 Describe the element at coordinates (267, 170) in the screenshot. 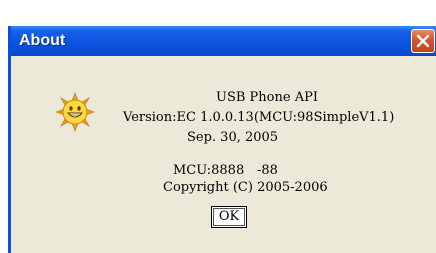

I see `mcu-value: -88` at that location.